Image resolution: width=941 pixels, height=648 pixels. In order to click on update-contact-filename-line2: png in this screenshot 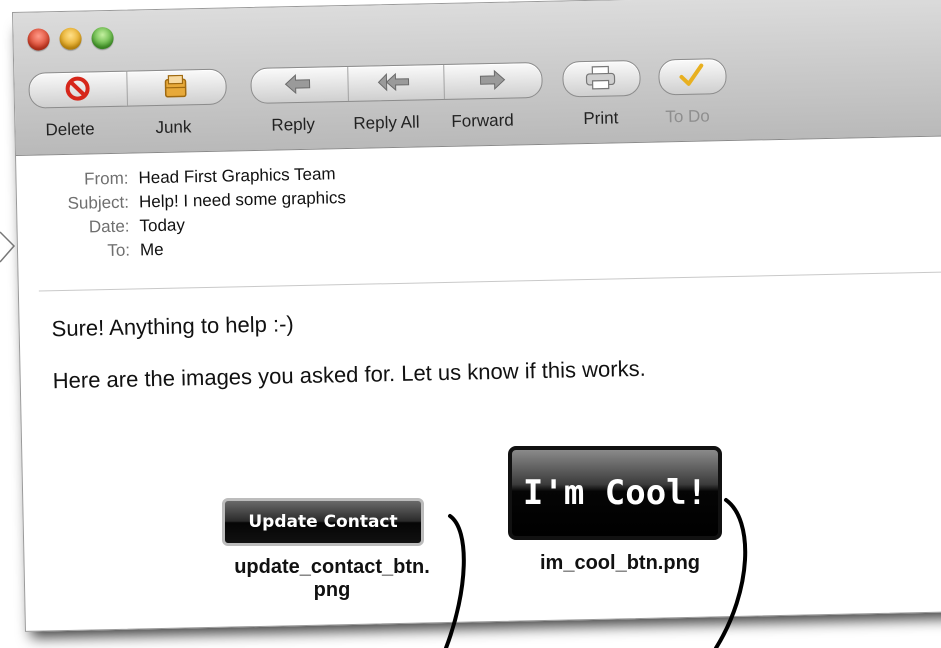, I will do `click(332, 590)`.